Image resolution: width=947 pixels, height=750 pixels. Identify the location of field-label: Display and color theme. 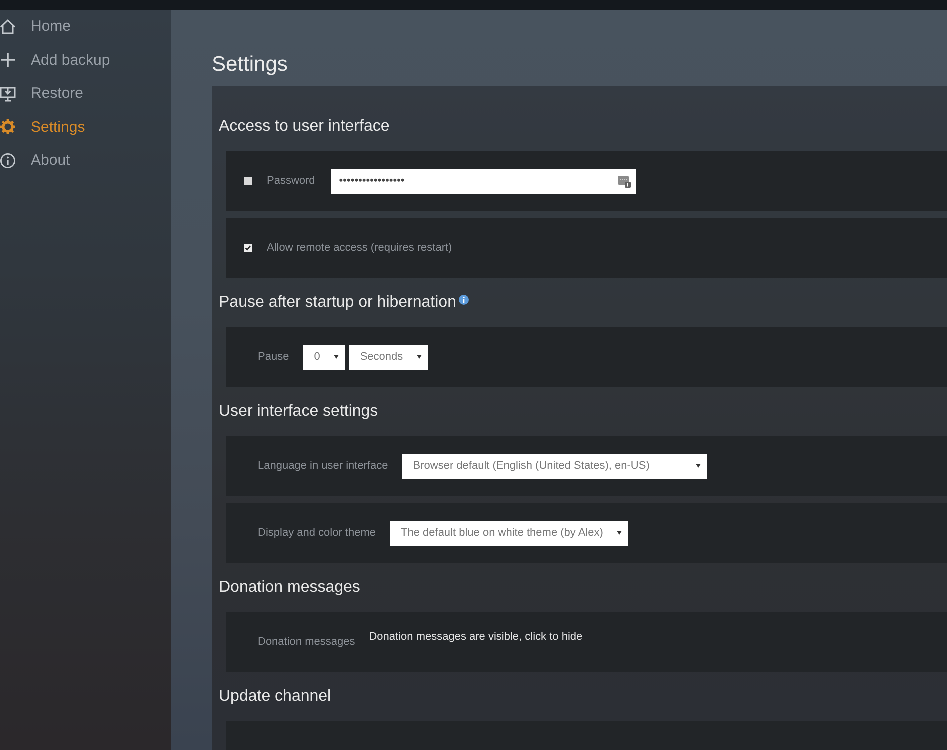
(317, 533).